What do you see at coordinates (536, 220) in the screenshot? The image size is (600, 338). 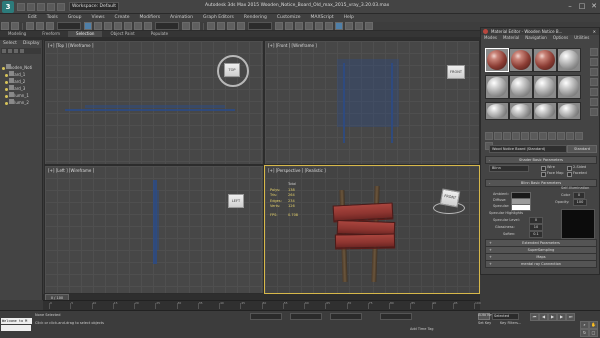 I see `specular-level-field: 0` at bounding box center [536, 220].